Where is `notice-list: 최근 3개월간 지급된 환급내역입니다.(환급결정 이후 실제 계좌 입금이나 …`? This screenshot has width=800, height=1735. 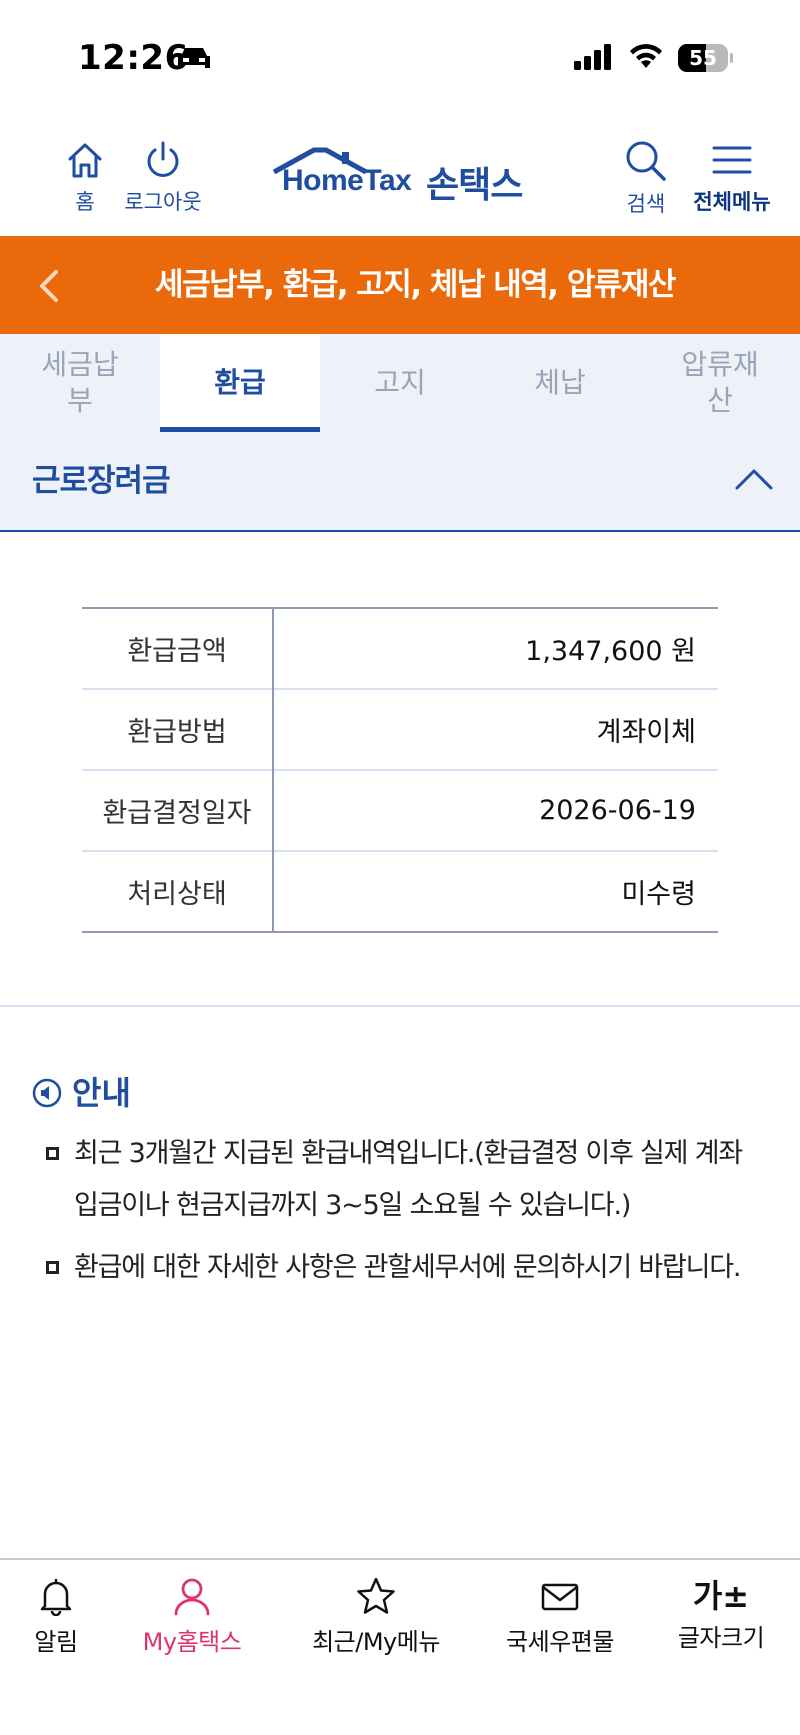
notice-list: 최근 3개월간 지급된 환급내역입니다.(환급결정 이후 실제 계좌 입금이나 … is located at coordinates (404, 1216).